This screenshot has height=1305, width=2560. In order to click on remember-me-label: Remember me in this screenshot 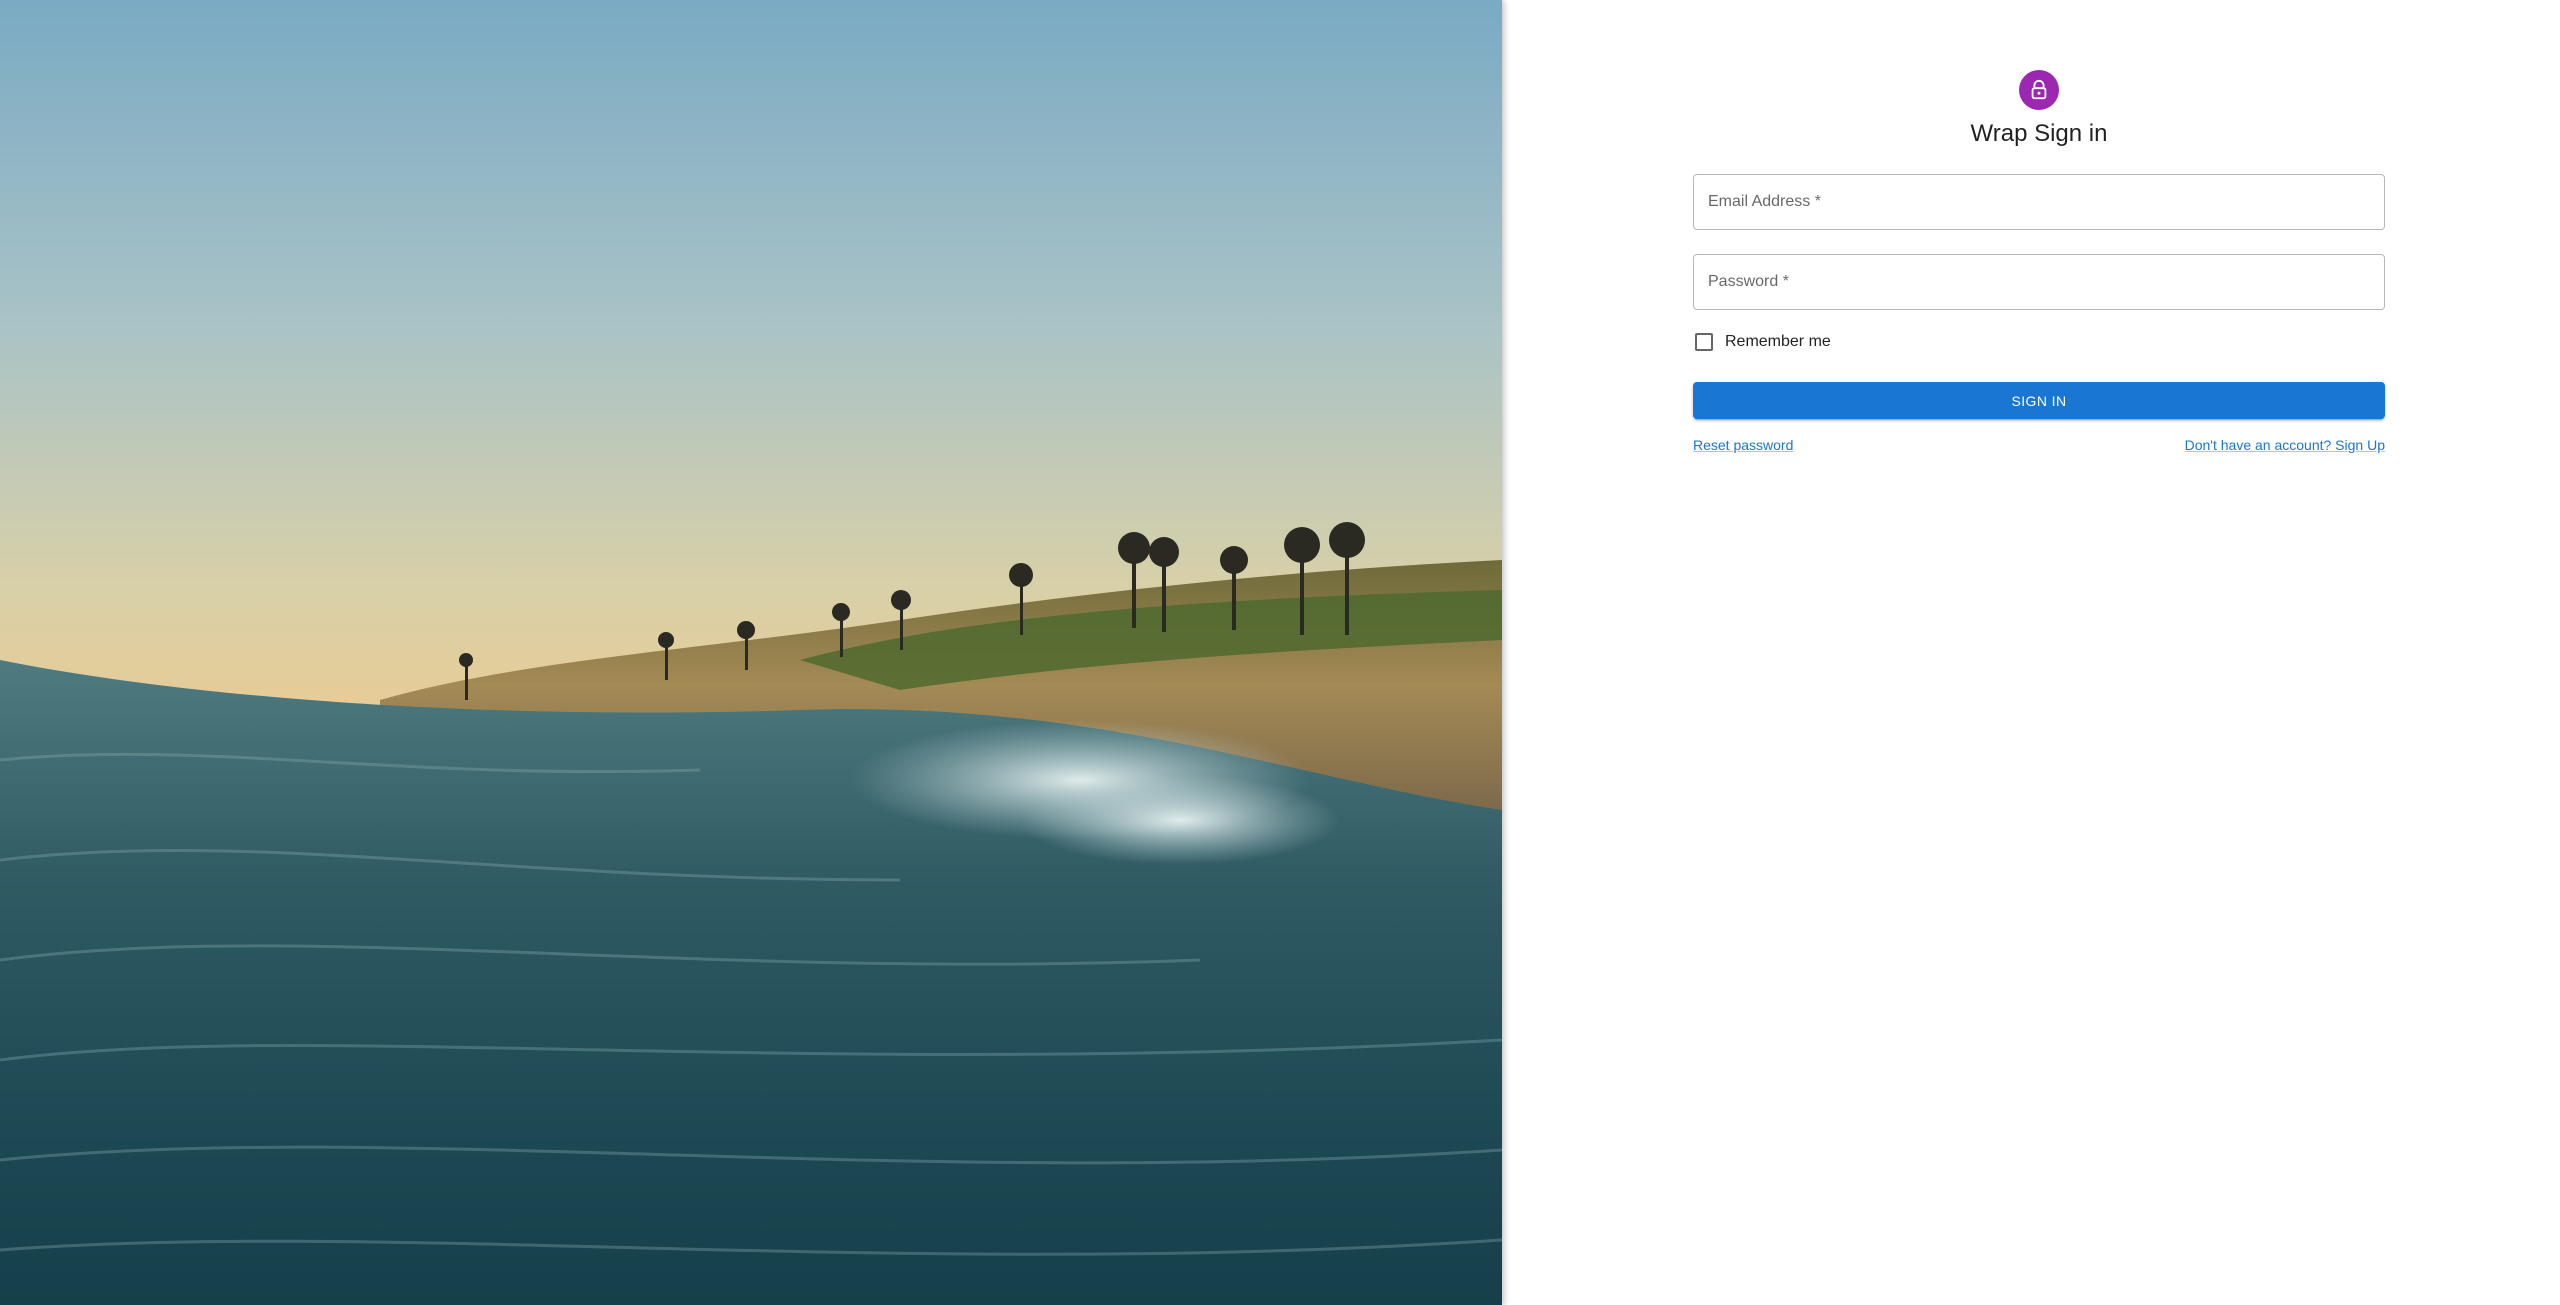, I will do `click(1778, 341)`.